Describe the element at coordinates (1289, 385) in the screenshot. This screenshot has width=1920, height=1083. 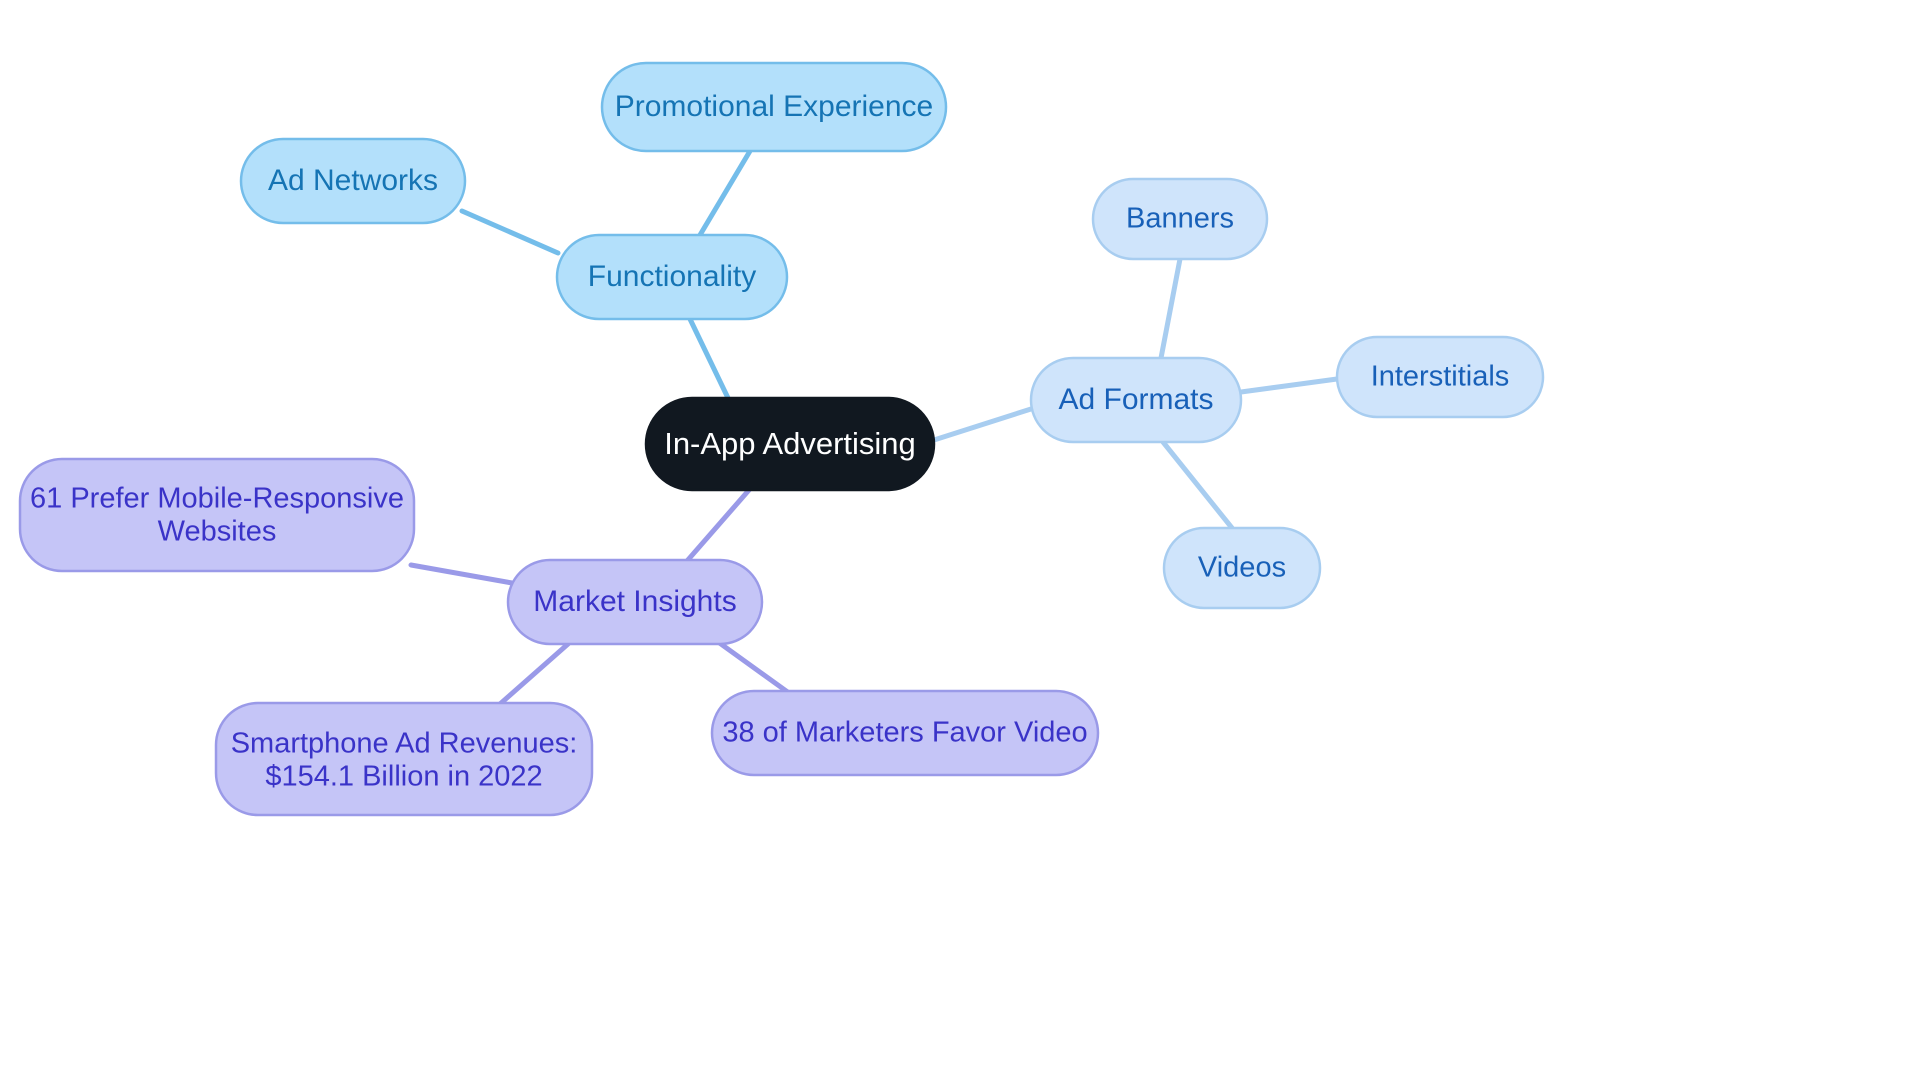
I see `edge-ad-formats-to-interstitials` at that location.